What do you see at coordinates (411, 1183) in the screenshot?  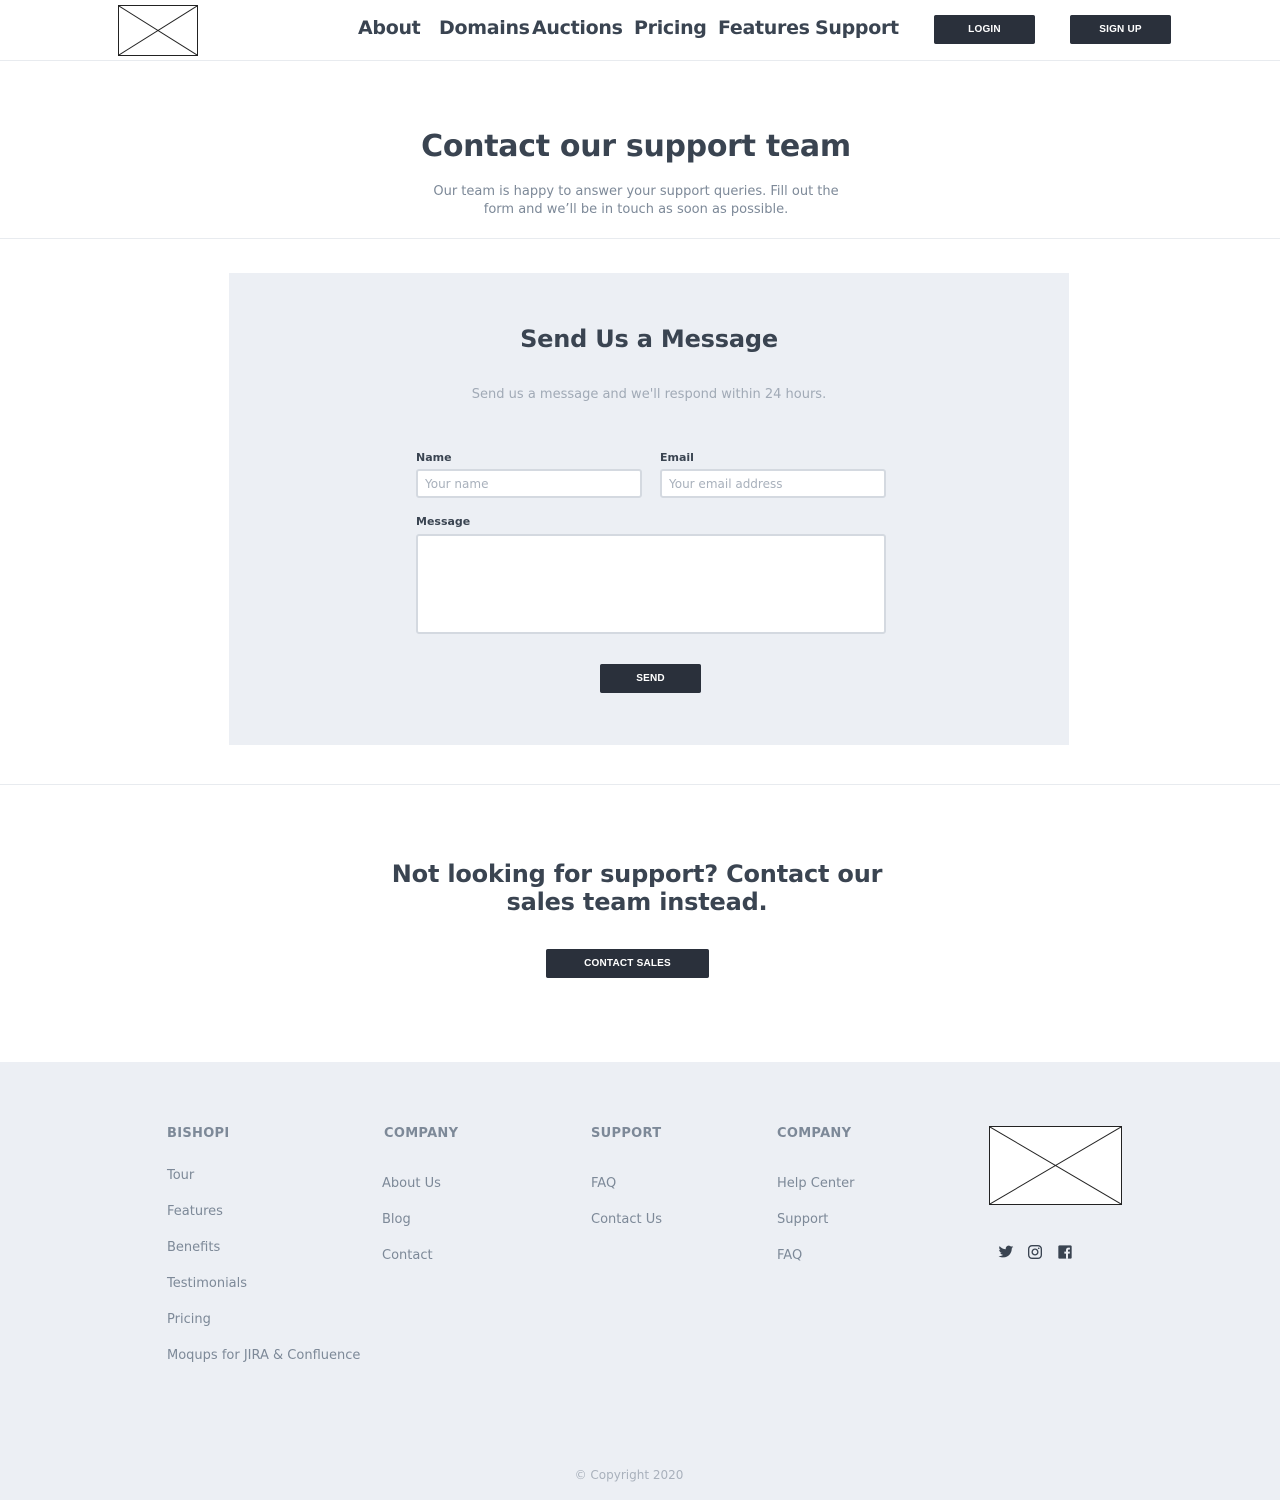 I see `footer-link-about-us: About Us` at bounding box center [411, 1183].